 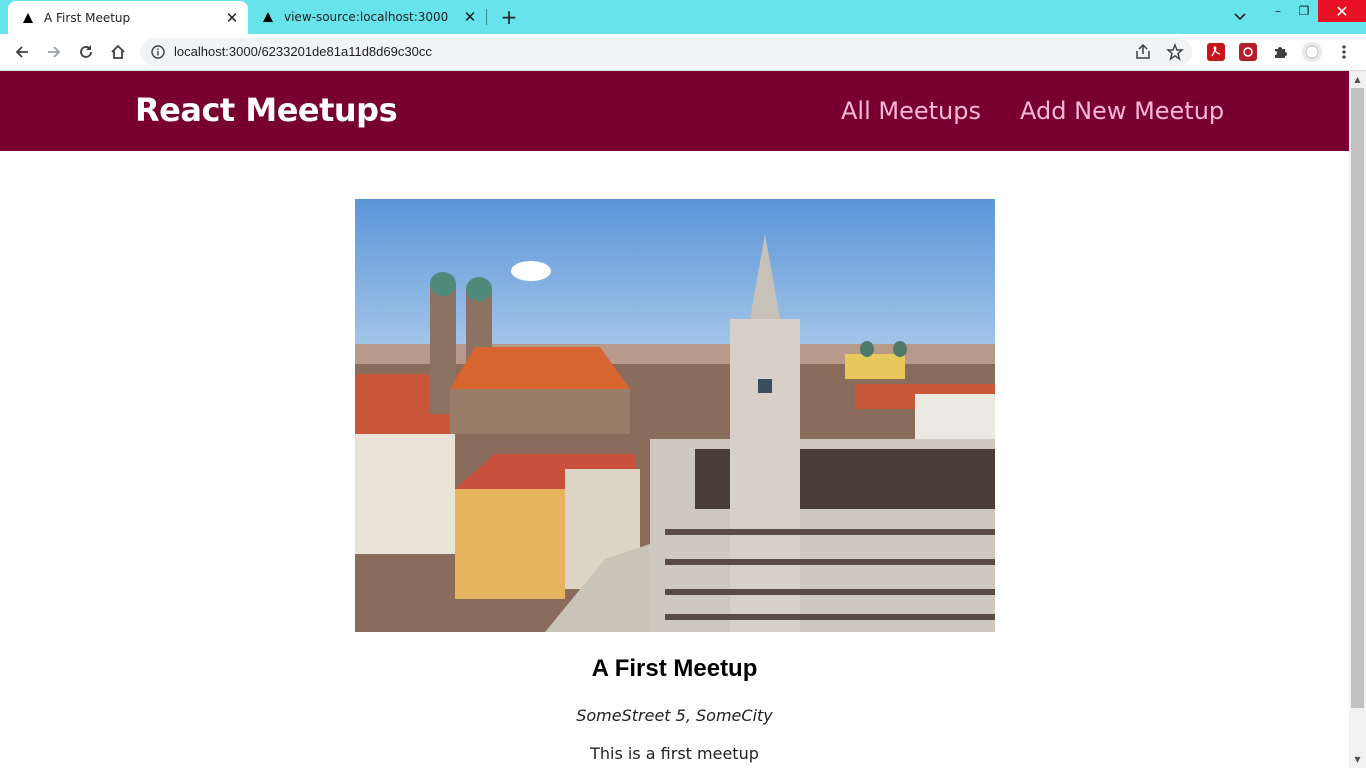 What do you see at coordinates (158, 52) in the screenshot?
I see `info-icon` at bounding box center [158, 52].